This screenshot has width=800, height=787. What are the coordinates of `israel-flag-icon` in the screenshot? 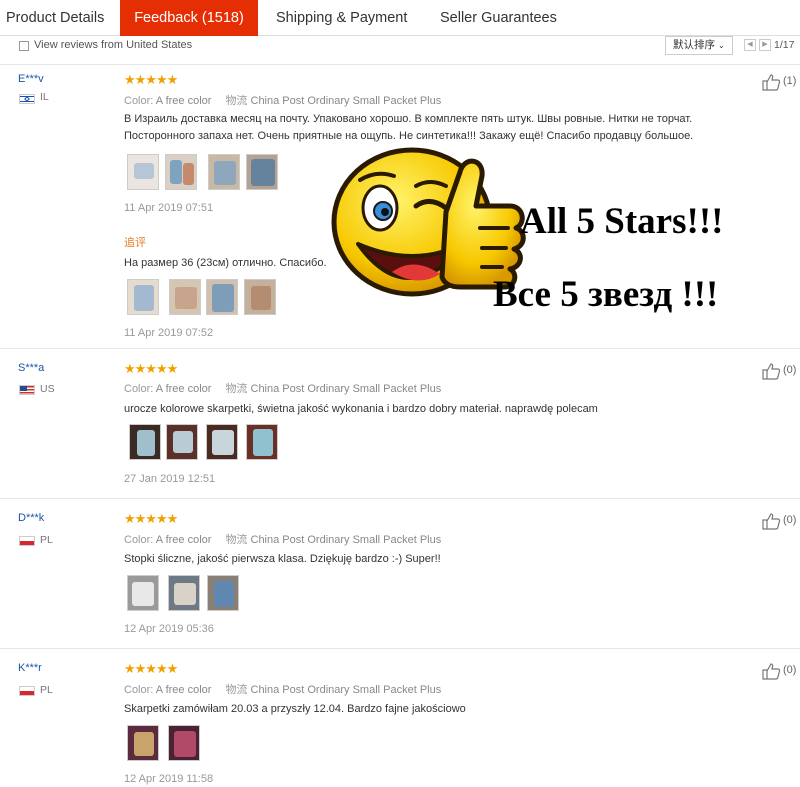 It's located at (27, 99).